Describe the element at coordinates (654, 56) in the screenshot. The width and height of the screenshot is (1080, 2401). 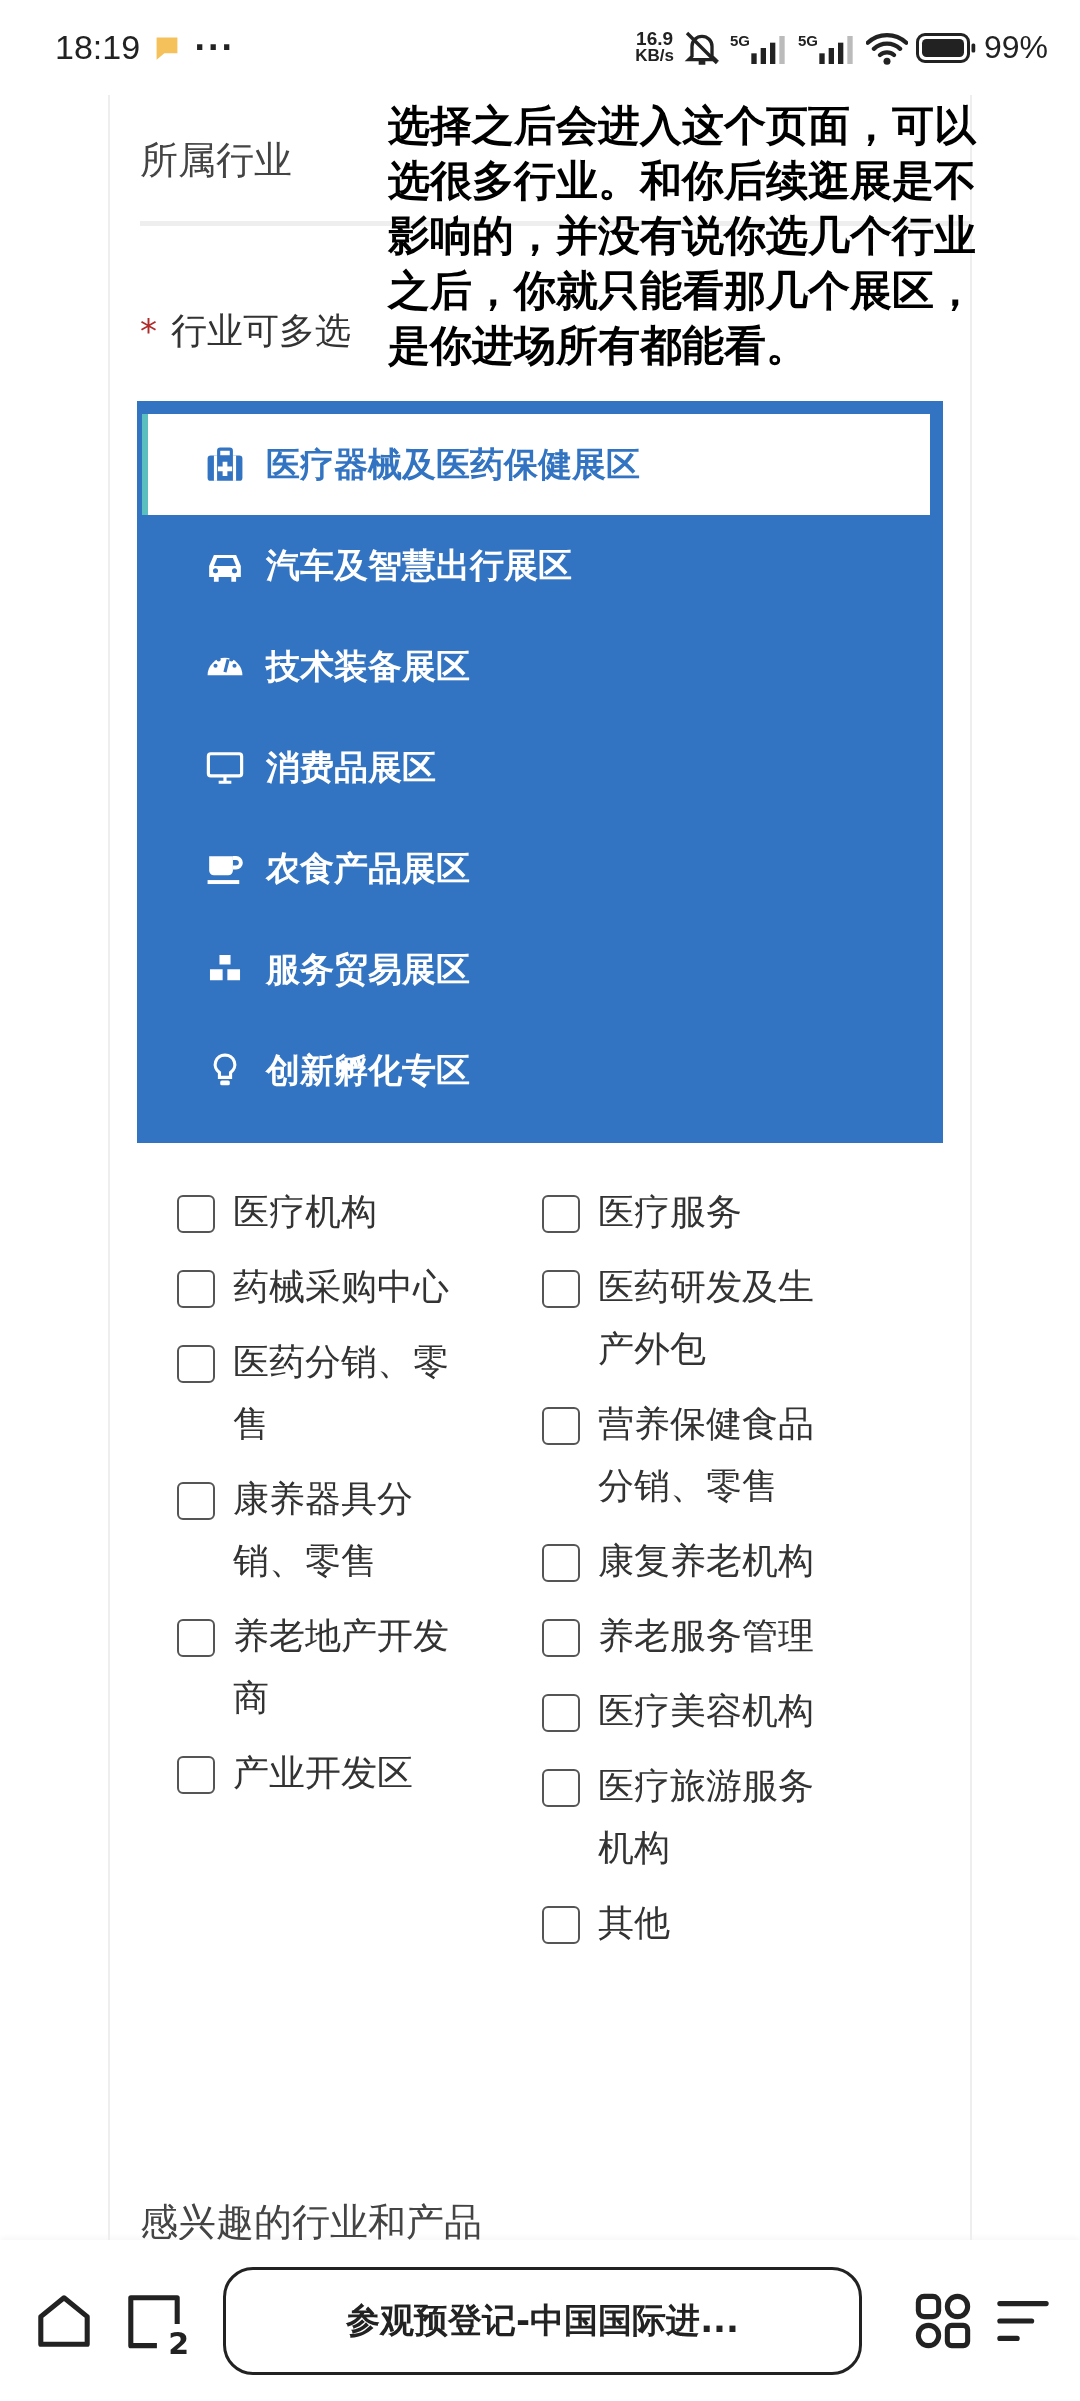
I see `speed-unit: KB/s` at that location.